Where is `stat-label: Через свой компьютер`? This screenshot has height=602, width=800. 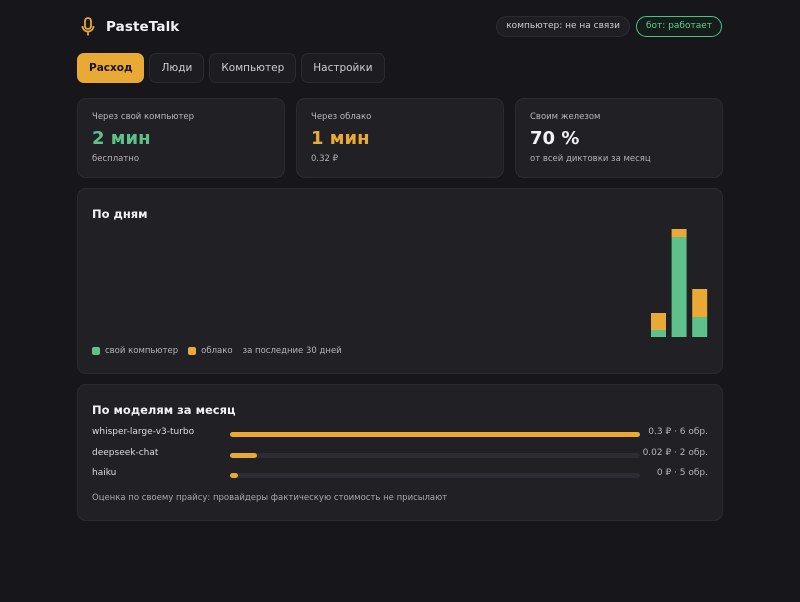 stat-label: Через свой компьютер is located at coordinates (143, 117).